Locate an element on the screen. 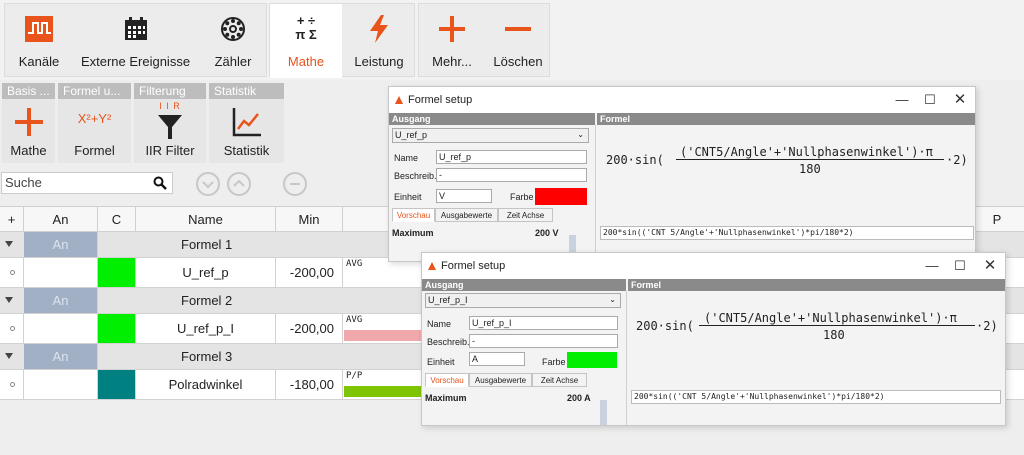 The width and height of the screenshot is (1024, 455). dialog-title: Formel setup is located at coordinates (440, 100).